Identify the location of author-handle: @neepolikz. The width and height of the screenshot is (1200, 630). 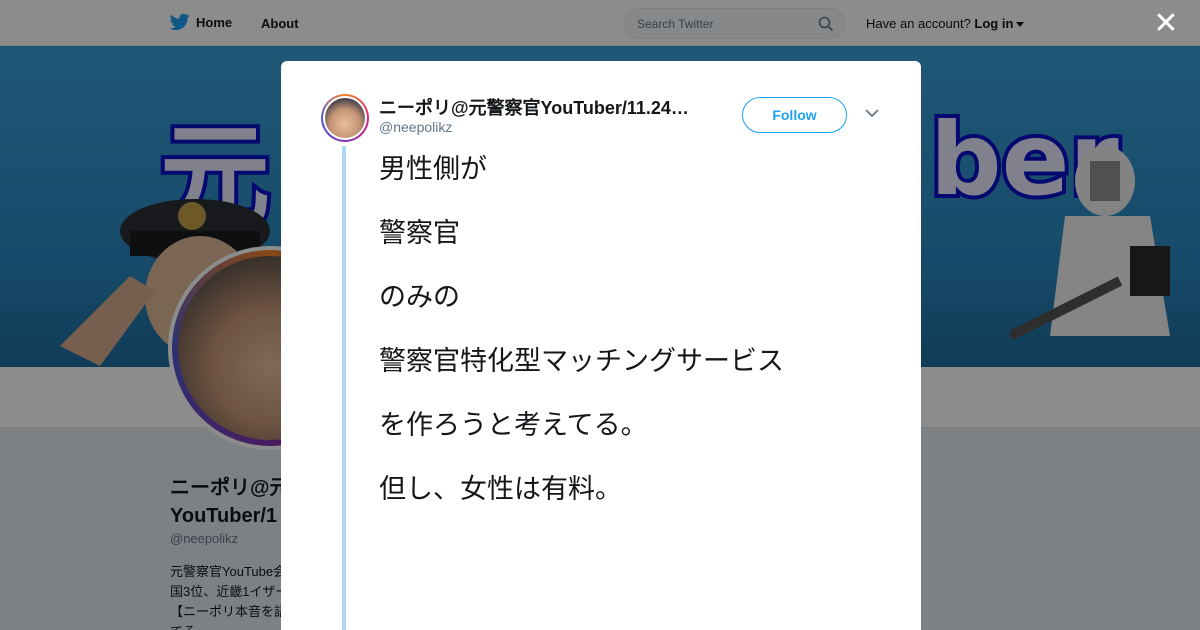
(415, 127).